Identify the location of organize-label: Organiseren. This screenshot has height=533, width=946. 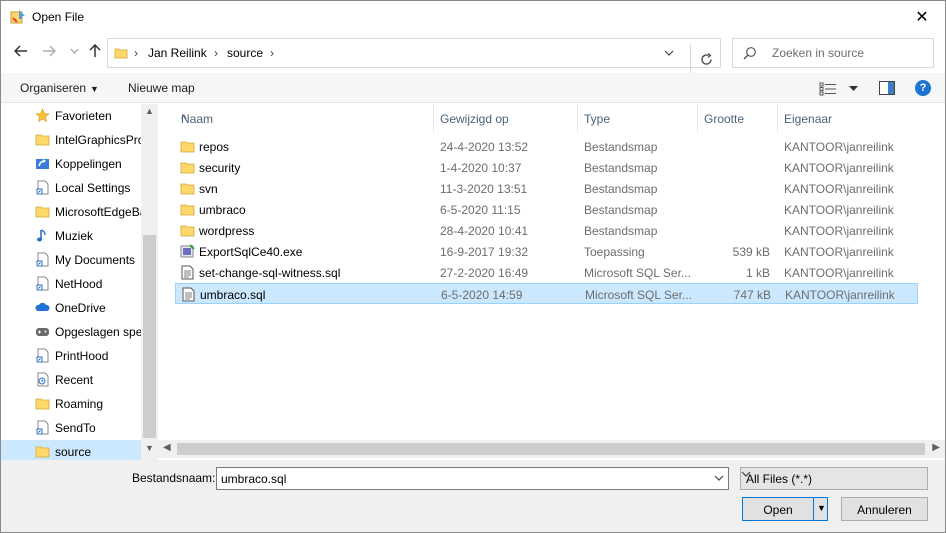
(53, 88).